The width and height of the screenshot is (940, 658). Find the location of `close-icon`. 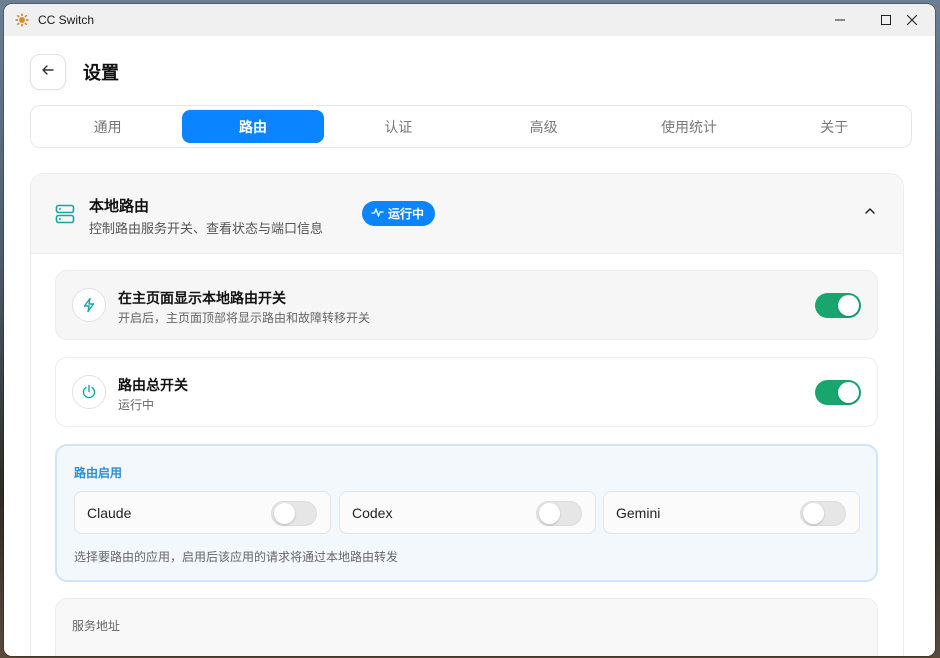

close-icon is located at coordinates (912, 20).